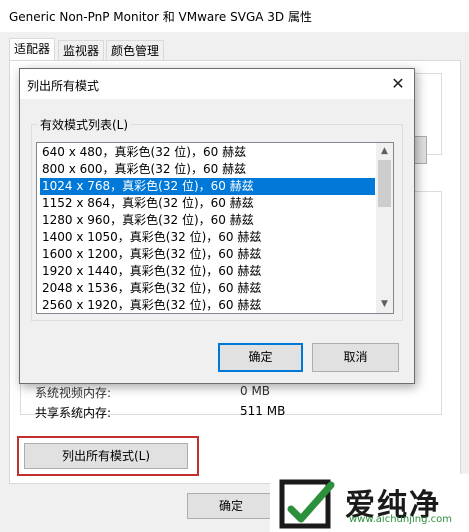 This screenshot has height=532, width=469. I want to click on list-item: 1152 x 864，真彩色(32 位)，60 赫兹, so click(207, 203).